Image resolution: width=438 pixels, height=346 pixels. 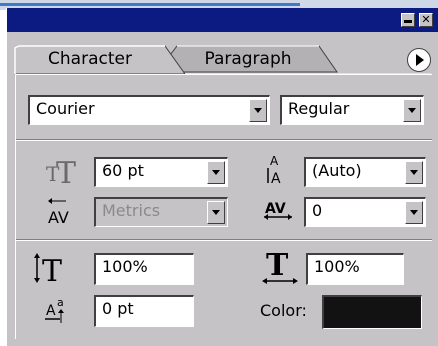 What do you see at coordinates (319, 108) in the screenshot?
I see `font-style-value: Regular` at bounding box center [319, 108].